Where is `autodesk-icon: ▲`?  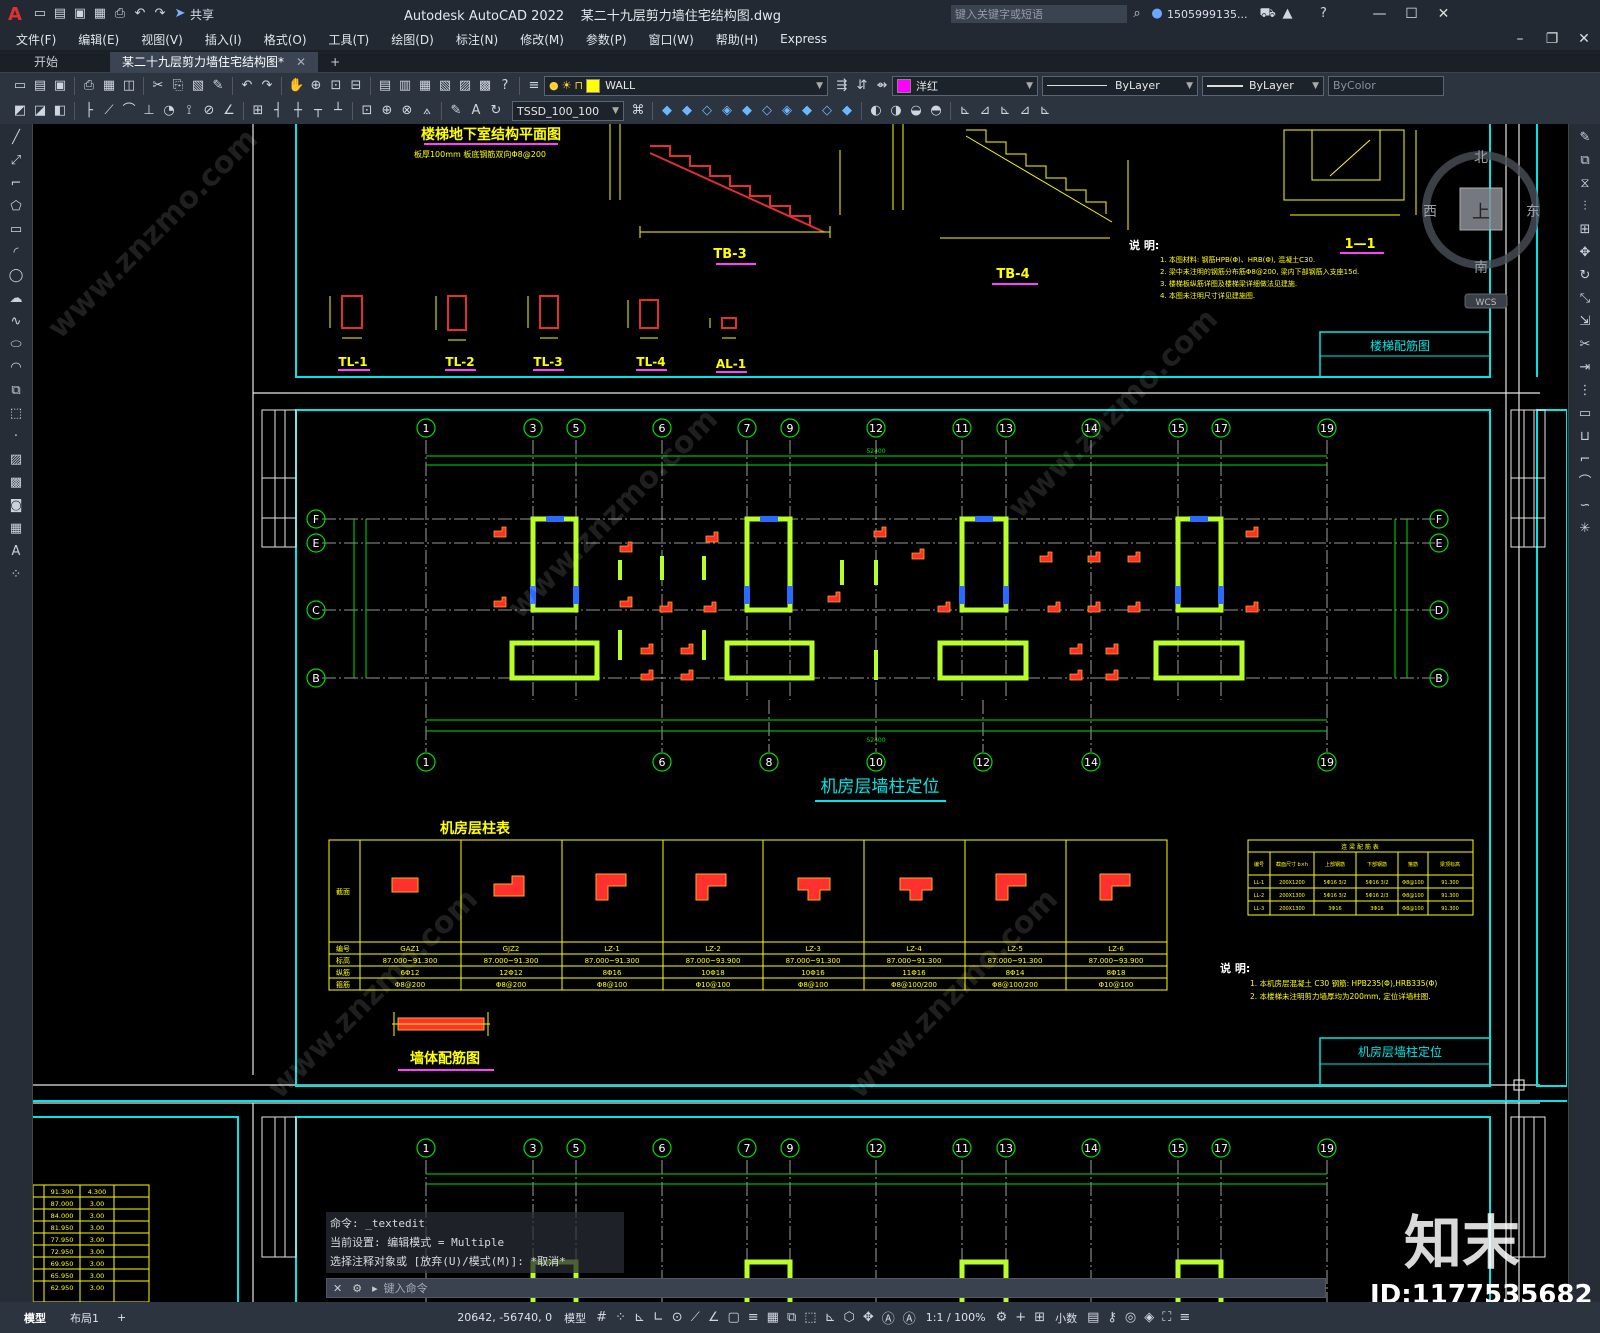 autodesk-icon: ▲ is located at coordinates (1287, 14).